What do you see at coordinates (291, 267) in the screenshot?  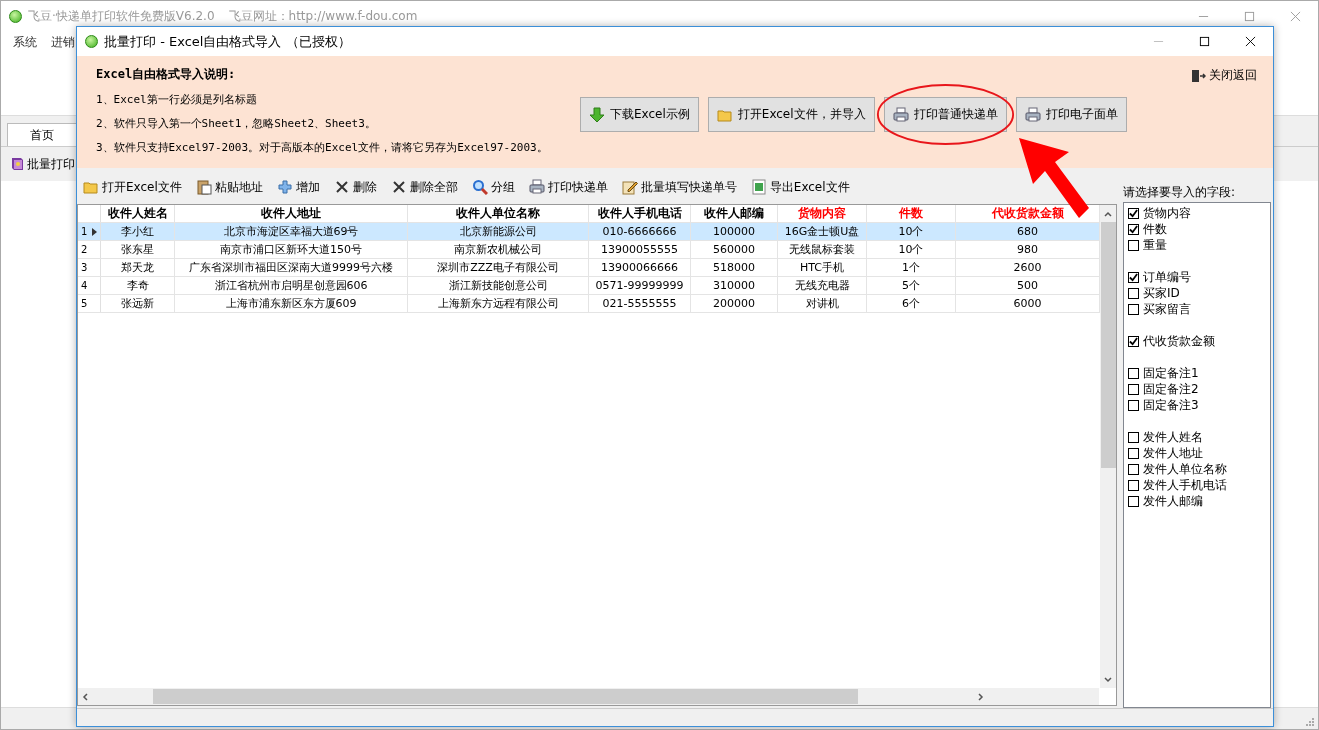 I see `table-cell: 广东省深圳市福田区深南大道9999号六楼` at bounding box center [291, 267].